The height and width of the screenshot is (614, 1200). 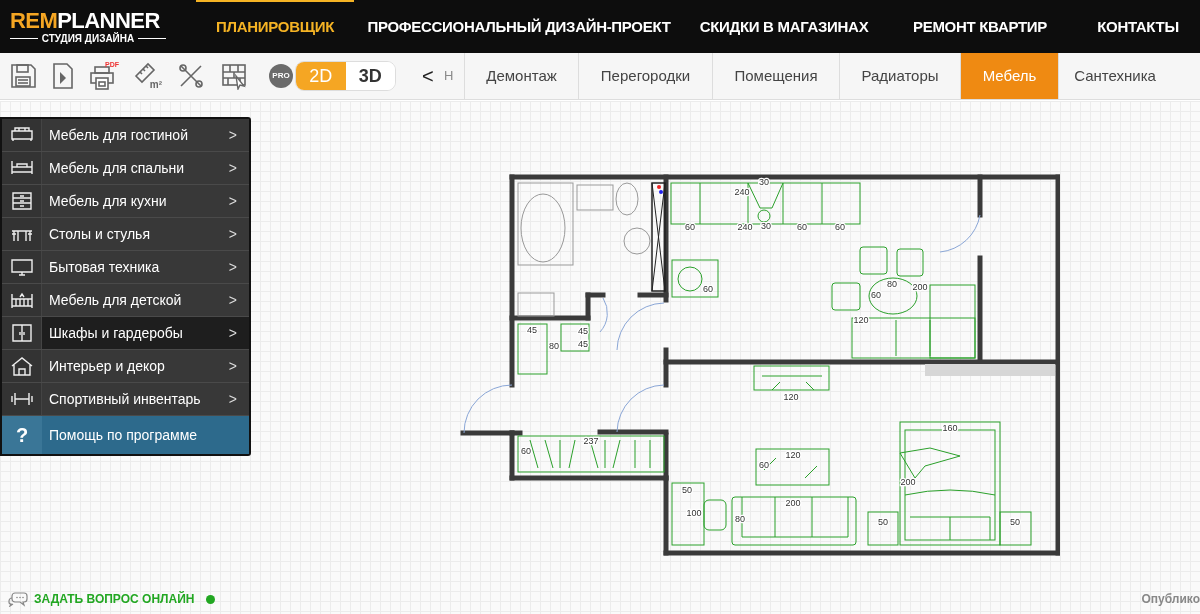 I want to click on nav-link: КОНТАКТЫ, so click(x=1138, y=26).